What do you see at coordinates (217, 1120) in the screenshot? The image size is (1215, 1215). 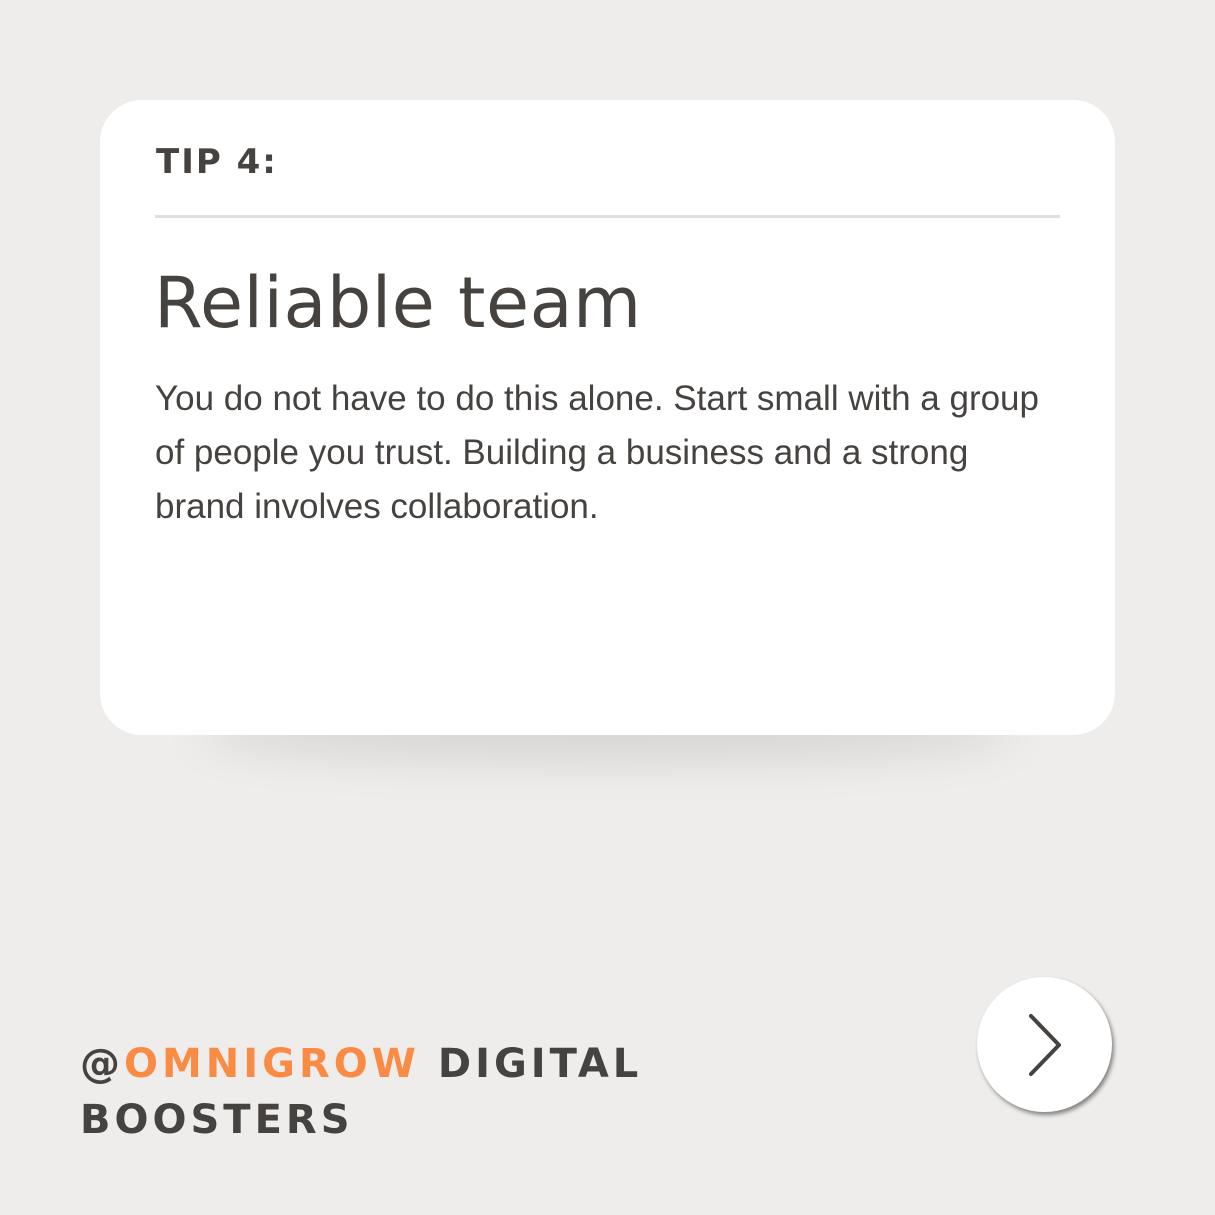 I see `brand-line-2: BOOSTERS` at bounding box center [217, 1120].